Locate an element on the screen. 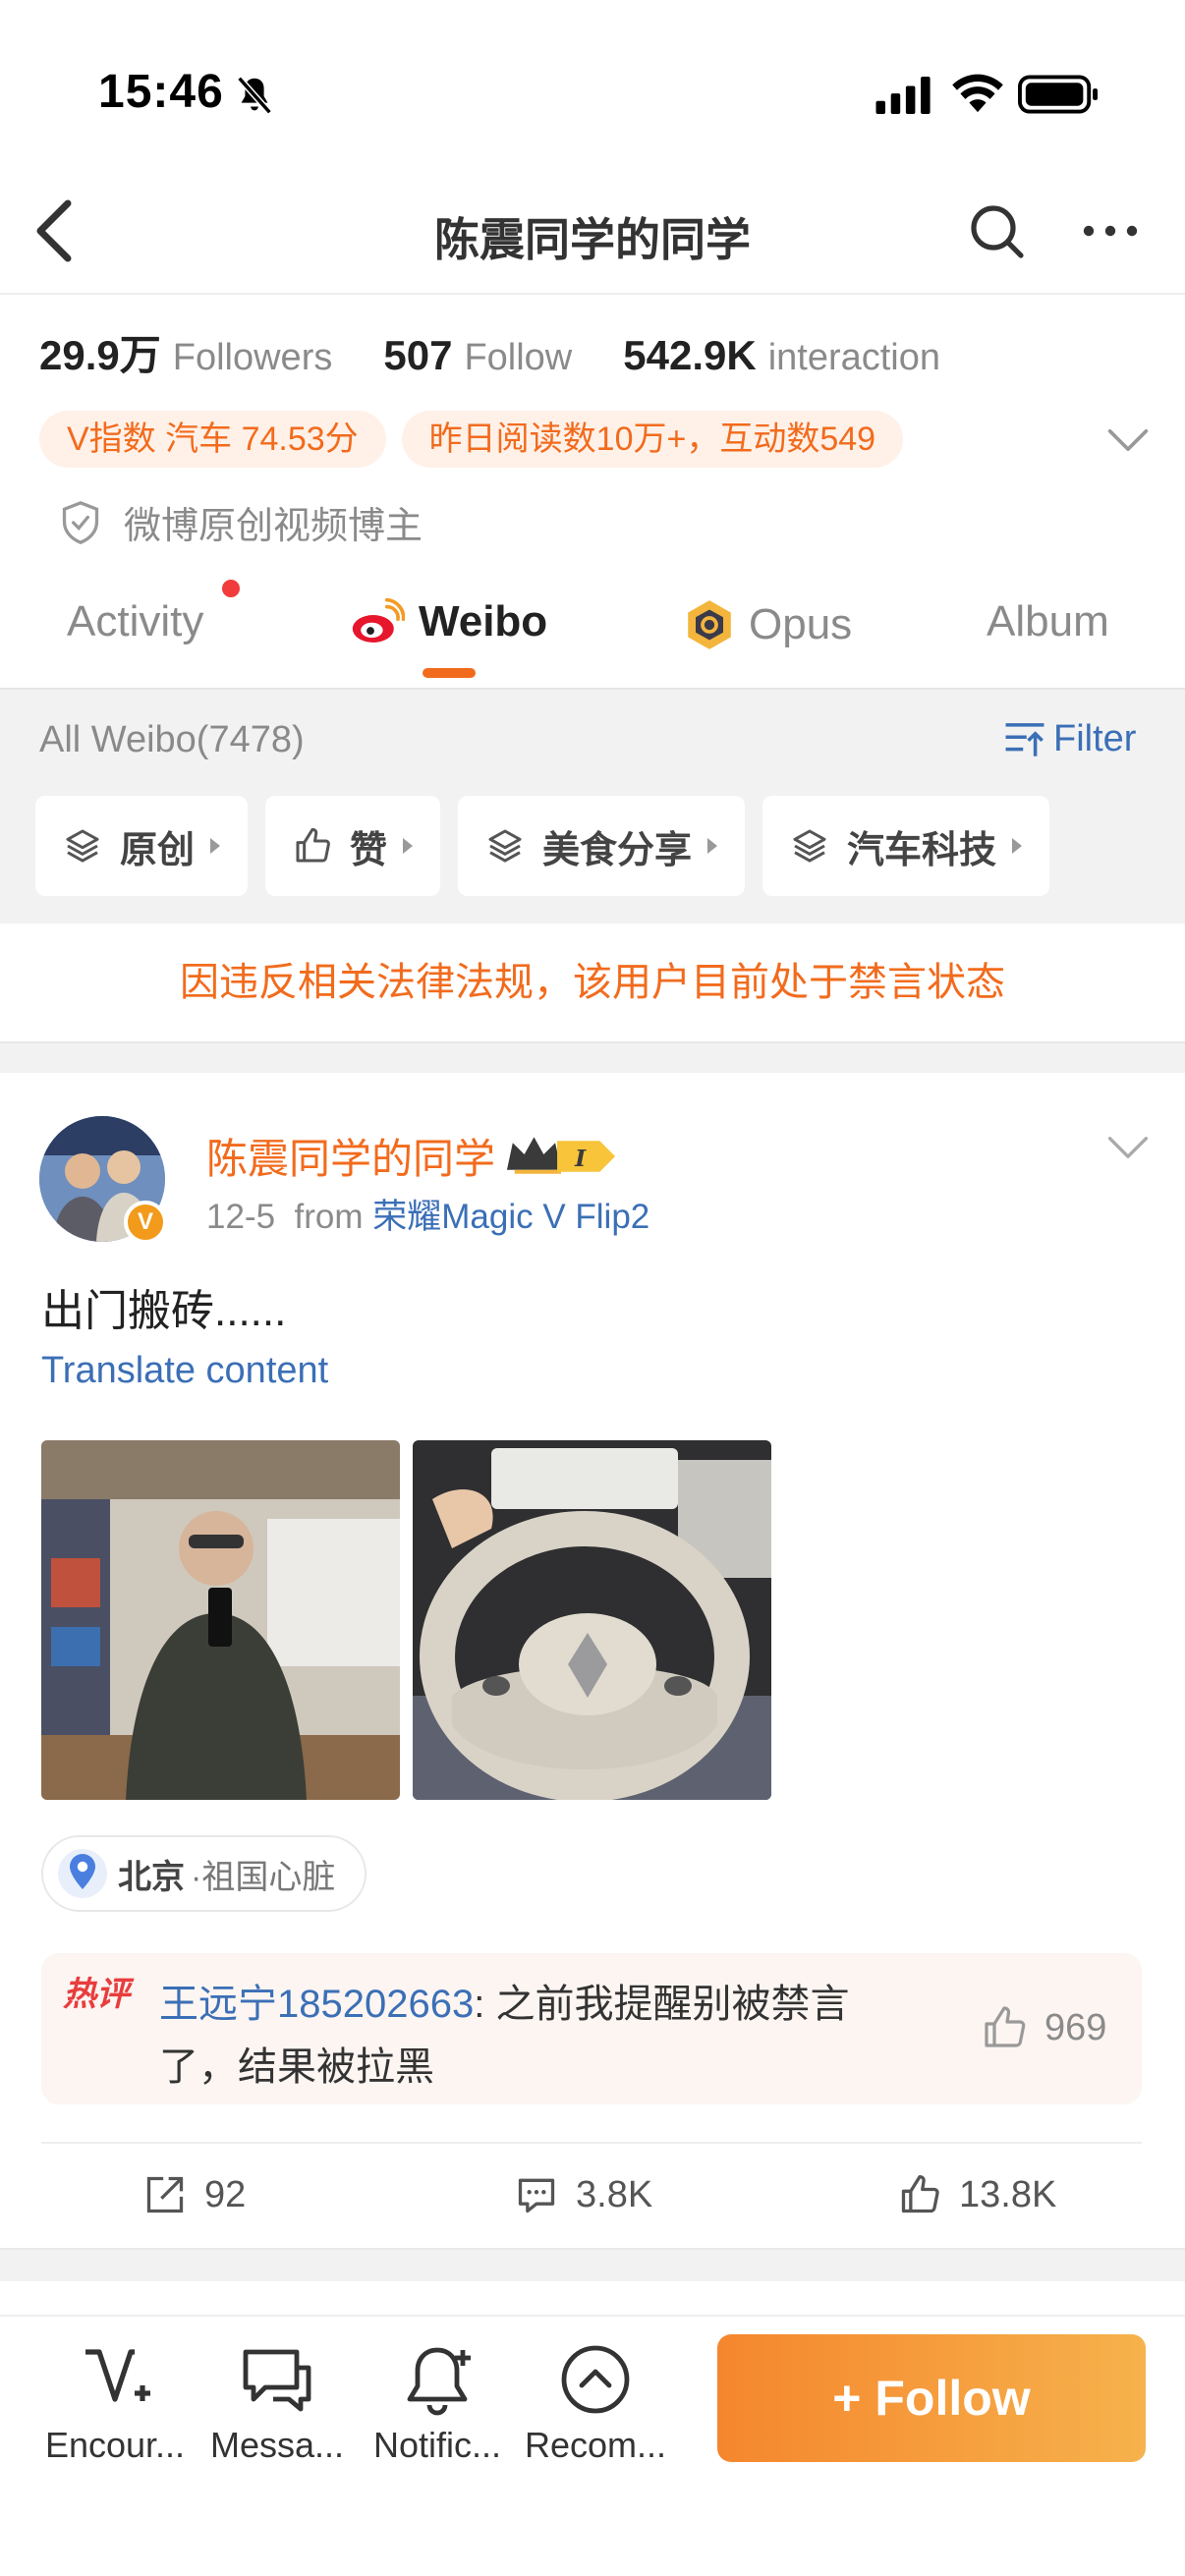  hot-comment-like-button: 969 is located at coordinates (1043, 2027).